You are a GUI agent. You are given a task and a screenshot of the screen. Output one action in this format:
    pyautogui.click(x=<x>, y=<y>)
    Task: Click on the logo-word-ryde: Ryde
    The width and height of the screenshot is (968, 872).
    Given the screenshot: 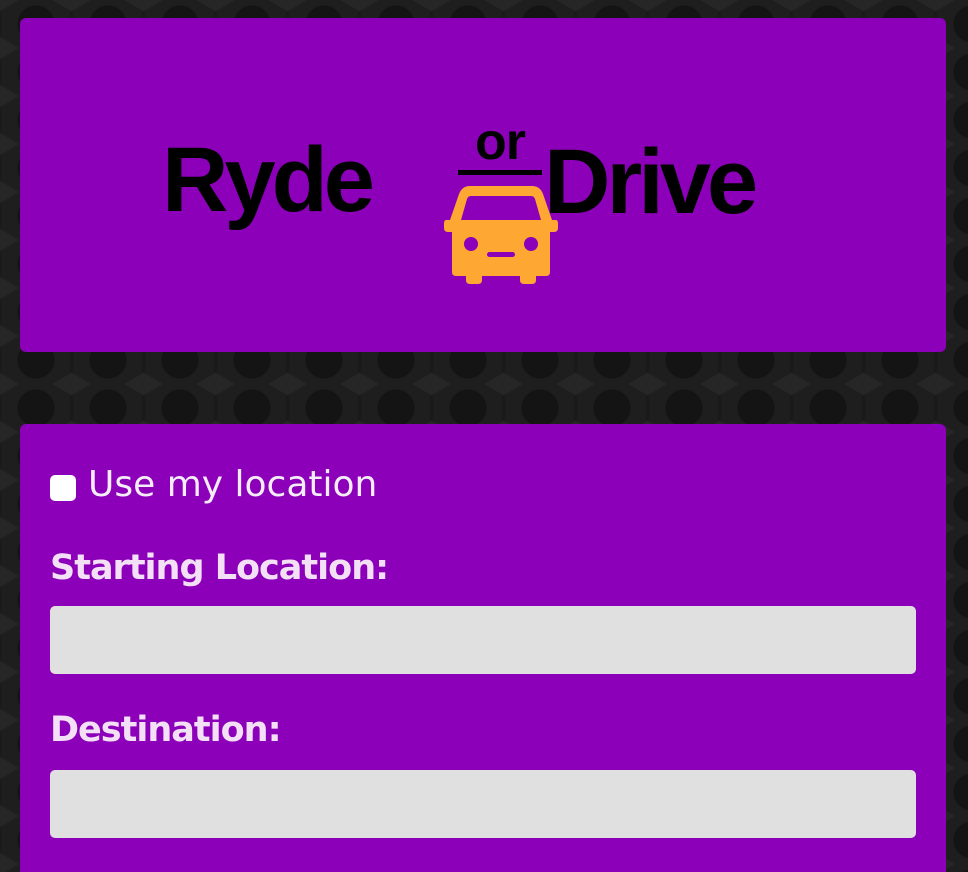 What is the action you would take?
    pyautogui.click(x=268, y=180)
    